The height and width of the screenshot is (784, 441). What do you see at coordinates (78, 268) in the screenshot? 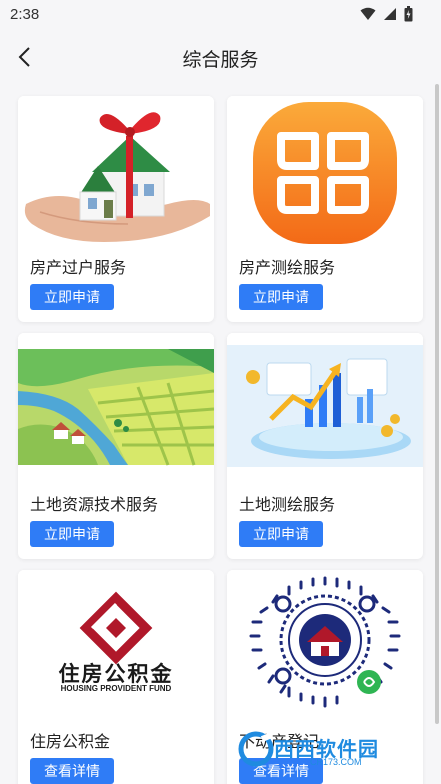
I see `service-title: 房产过户服务` at bounding box center [78, 268].